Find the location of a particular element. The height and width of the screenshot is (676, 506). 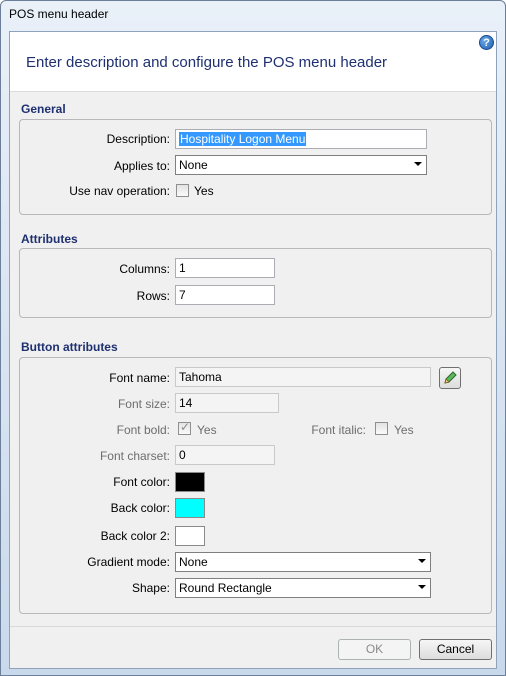

rows-field: 7 is located at coordinates (225, 295).